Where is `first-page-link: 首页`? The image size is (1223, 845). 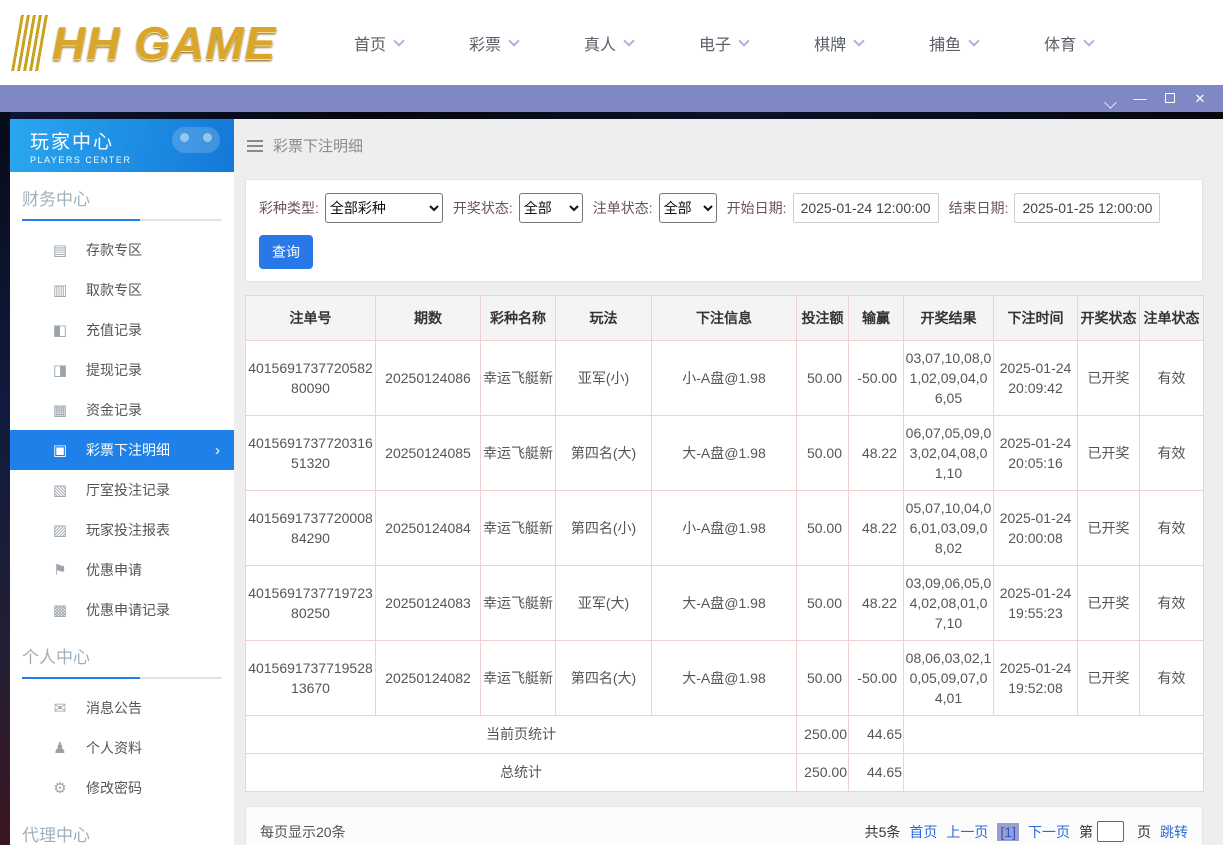 first-page-link: 首页 is located at coordinates (923, 832).